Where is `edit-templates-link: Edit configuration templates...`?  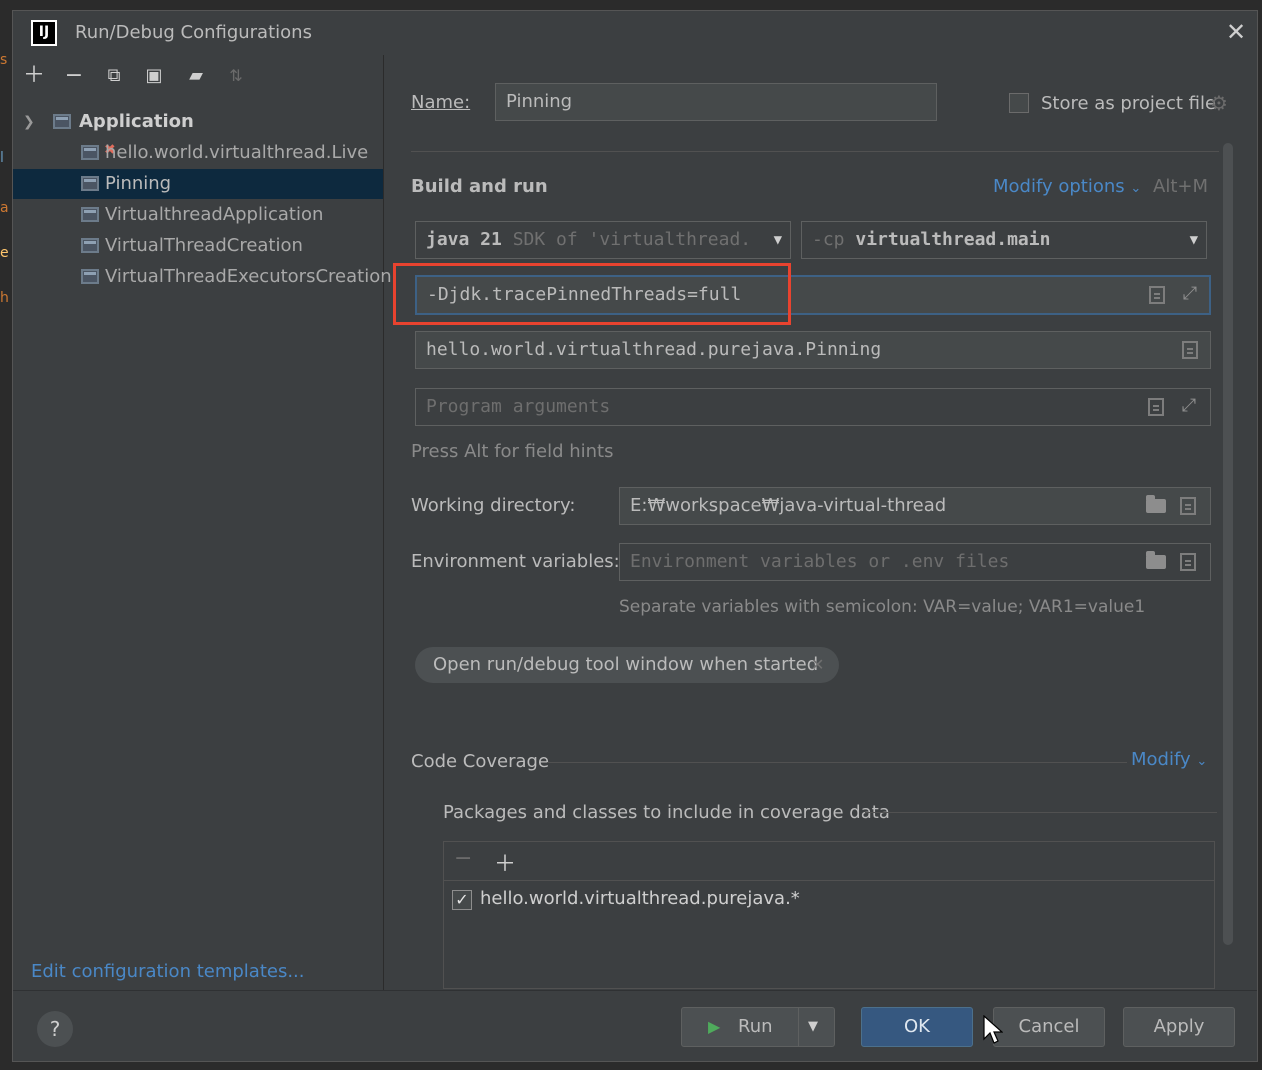
edit-templates-link: Edit configuration templates... is located at coordinates (168, 971).